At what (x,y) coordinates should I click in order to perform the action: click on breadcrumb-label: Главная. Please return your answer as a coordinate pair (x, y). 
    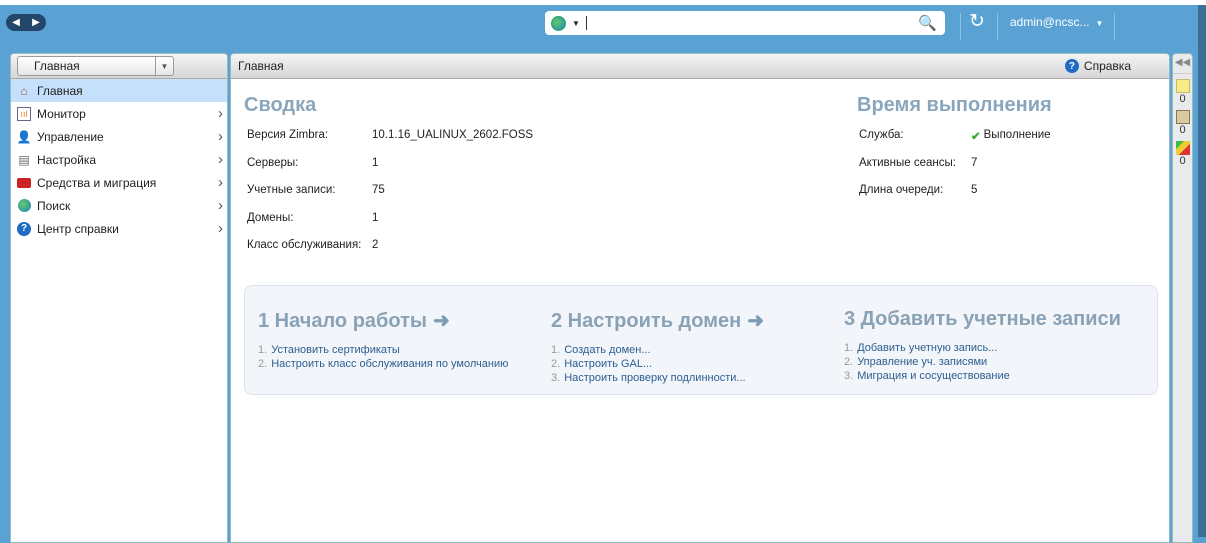
    Looking at the image, I should click on (57, 66).